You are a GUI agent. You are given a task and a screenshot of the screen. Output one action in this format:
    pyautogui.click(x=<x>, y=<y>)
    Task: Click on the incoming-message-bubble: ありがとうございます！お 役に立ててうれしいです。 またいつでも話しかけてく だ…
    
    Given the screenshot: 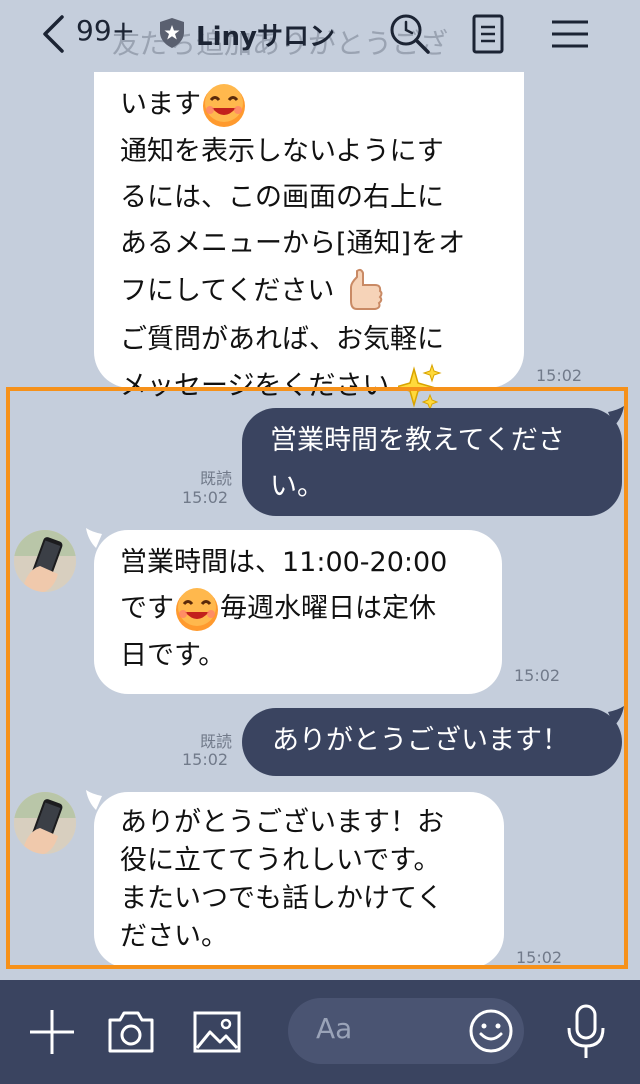 What is the action you would take?
    pyautogui.click(x=299, y=880)
    